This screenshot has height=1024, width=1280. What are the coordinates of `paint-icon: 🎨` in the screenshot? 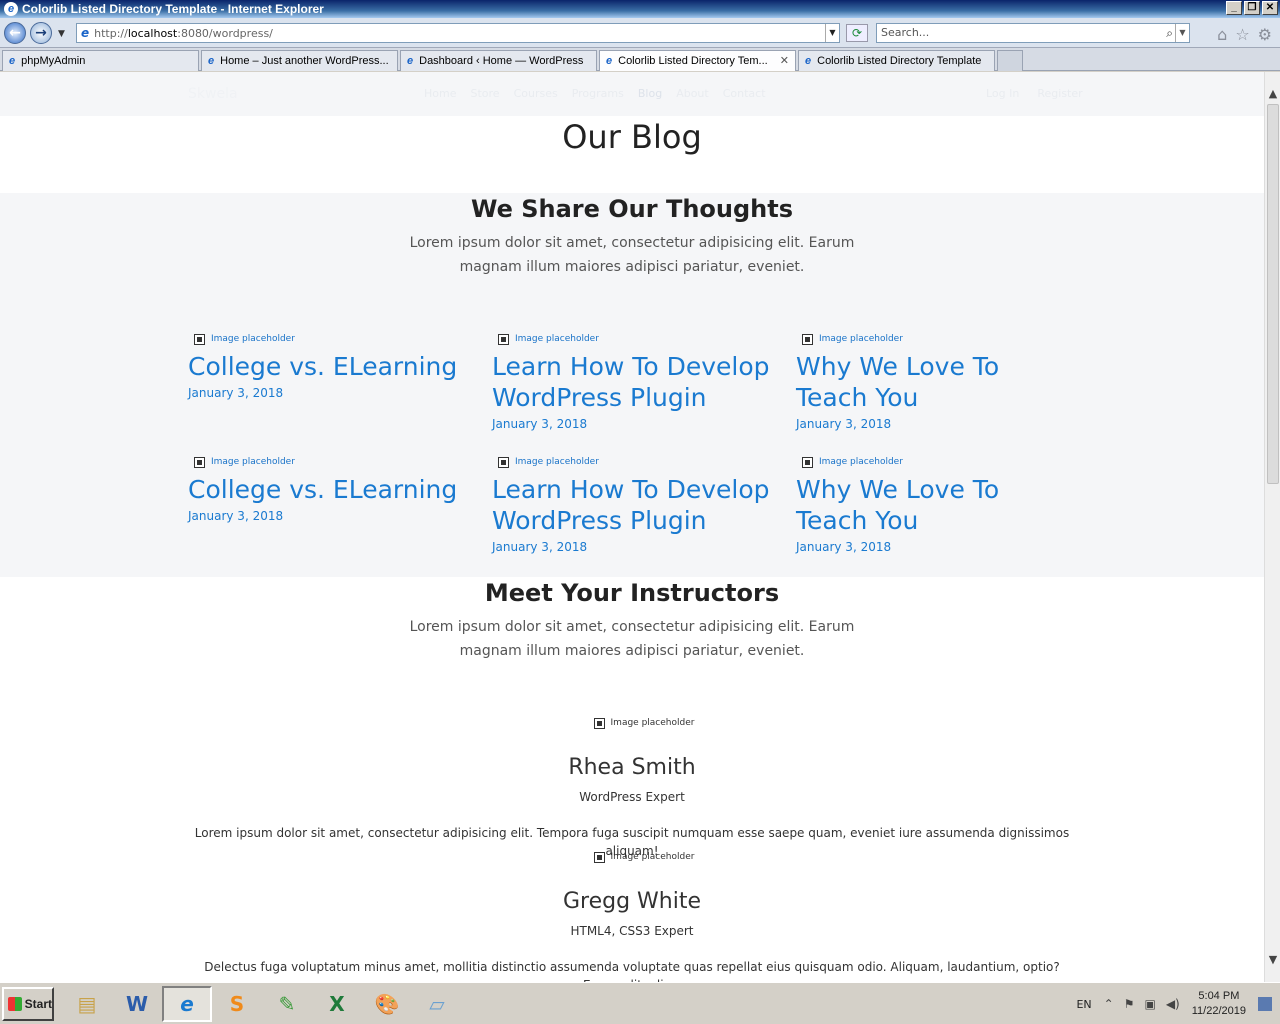 It's located at (387, 1004).